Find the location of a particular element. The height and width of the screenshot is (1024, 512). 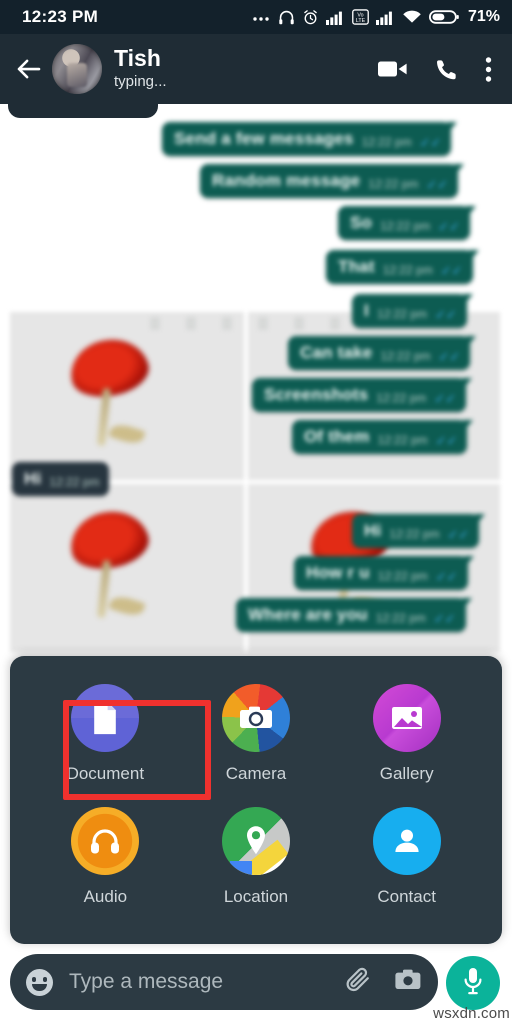

header-nub is located at coordinates (83, 111).